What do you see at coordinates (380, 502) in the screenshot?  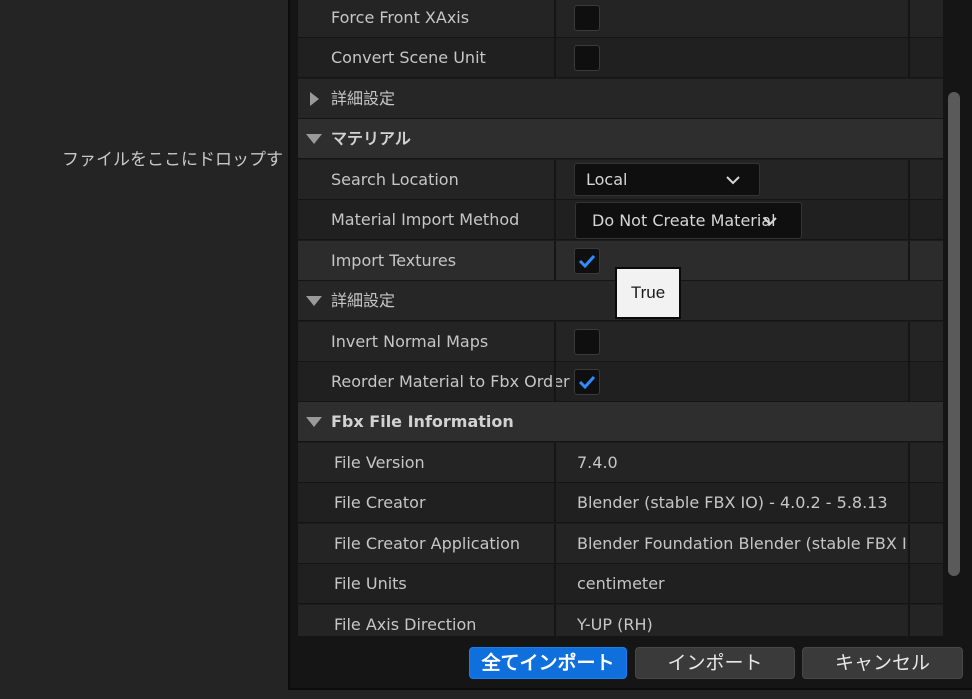 I see `property-label: File Creator` at bounding box center [380, 502].